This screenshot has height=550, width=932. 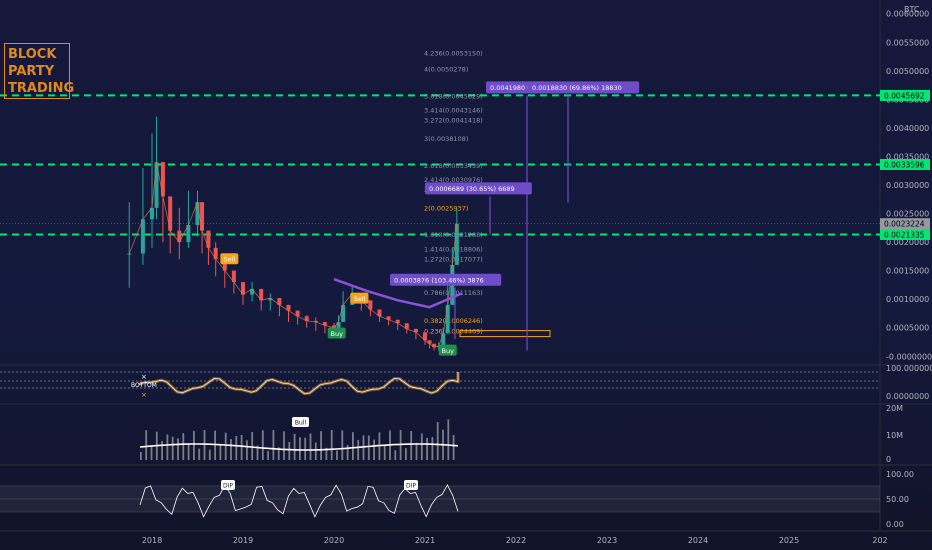 I want to click on y-tick-label: 0.0005000, so click(x=907, y=328).